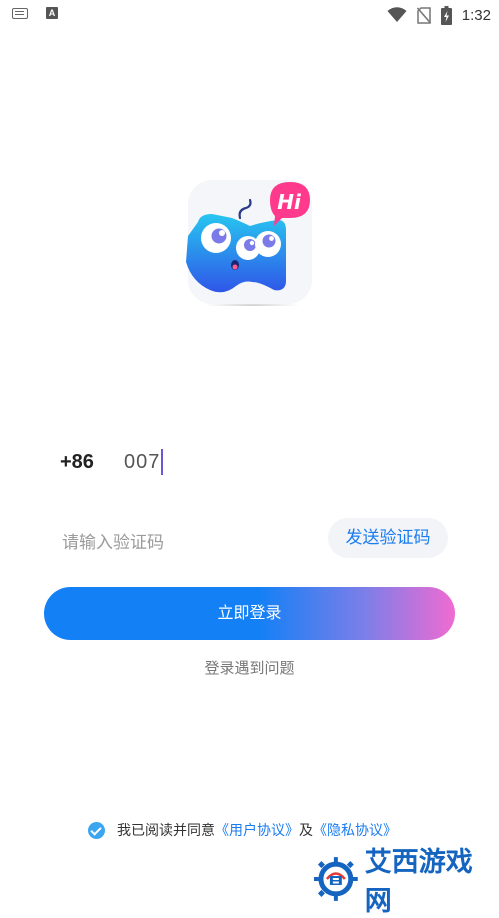 The image size is (499, 918). Describe the element at coordinates (249, 243) in the screenshot. I see `app-logo-icon: Hi` at that location.